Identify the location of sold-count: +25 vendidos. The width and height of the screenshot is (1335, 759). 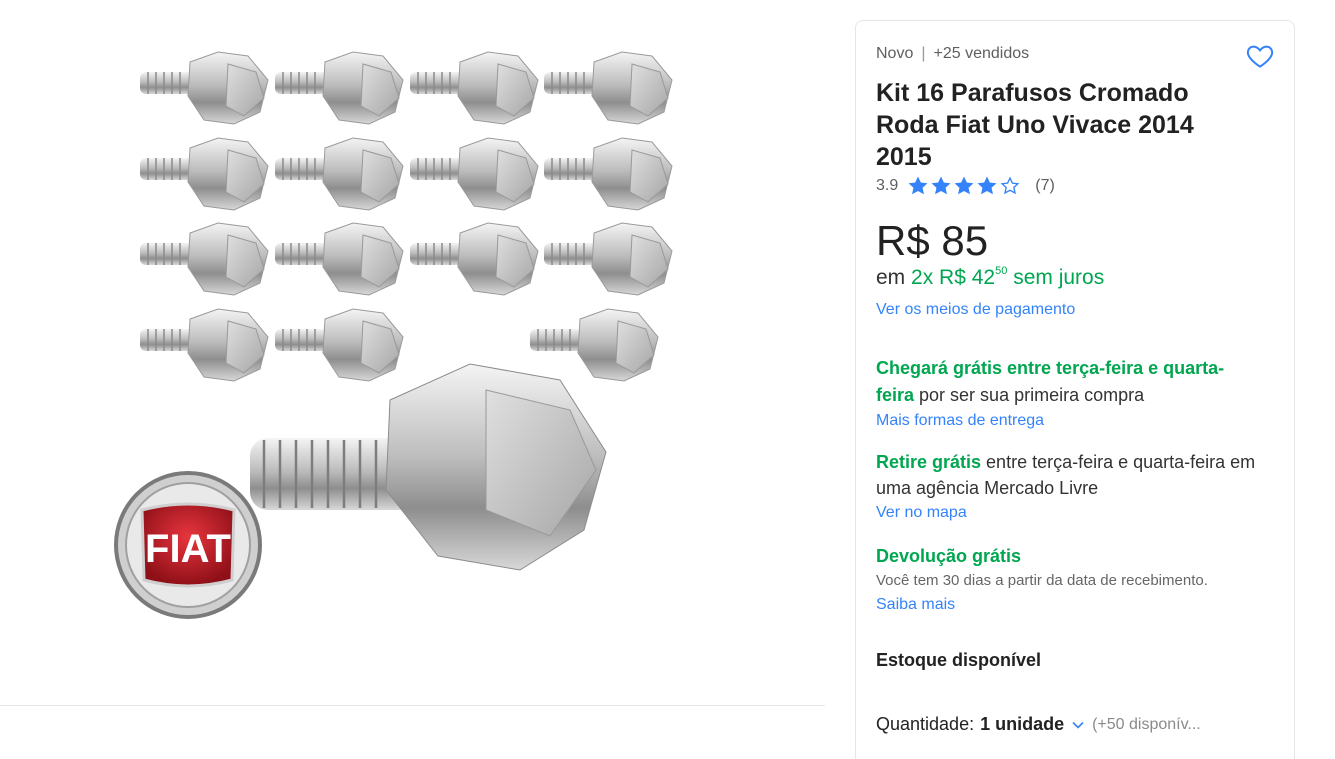
(981, 53).